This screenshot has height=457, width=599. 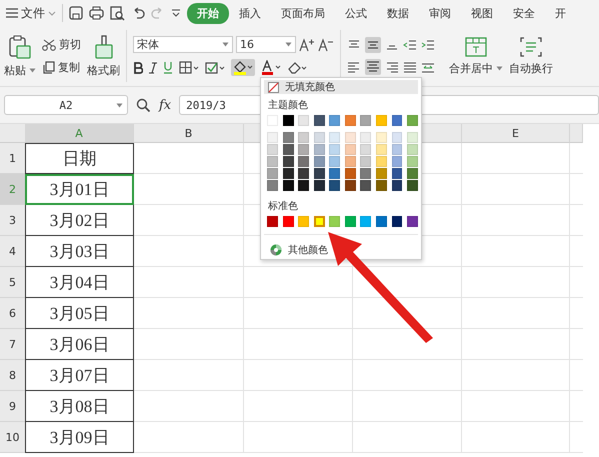 What do you see at coordinates (79, 158) in the screenshot?
I see `table-cell: 日期` at bounding box center [79, 158].